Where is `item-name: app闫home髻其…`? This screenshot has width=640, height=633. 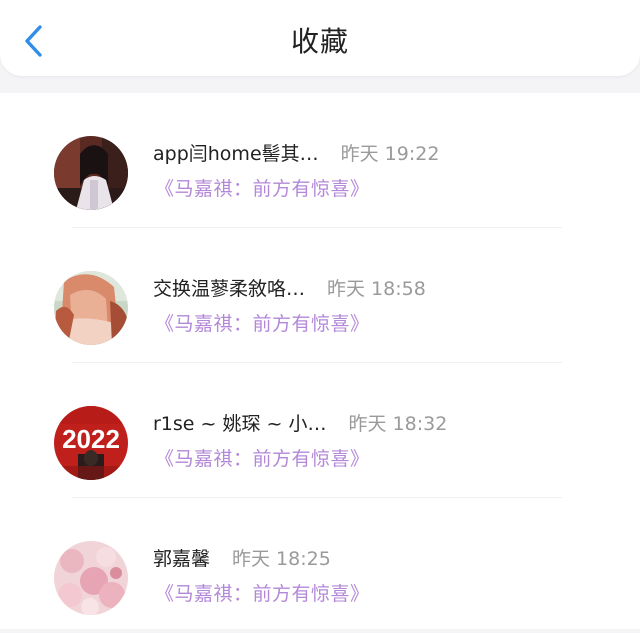 item-name: app闫home髻其… is located at coordinates (236, 154).